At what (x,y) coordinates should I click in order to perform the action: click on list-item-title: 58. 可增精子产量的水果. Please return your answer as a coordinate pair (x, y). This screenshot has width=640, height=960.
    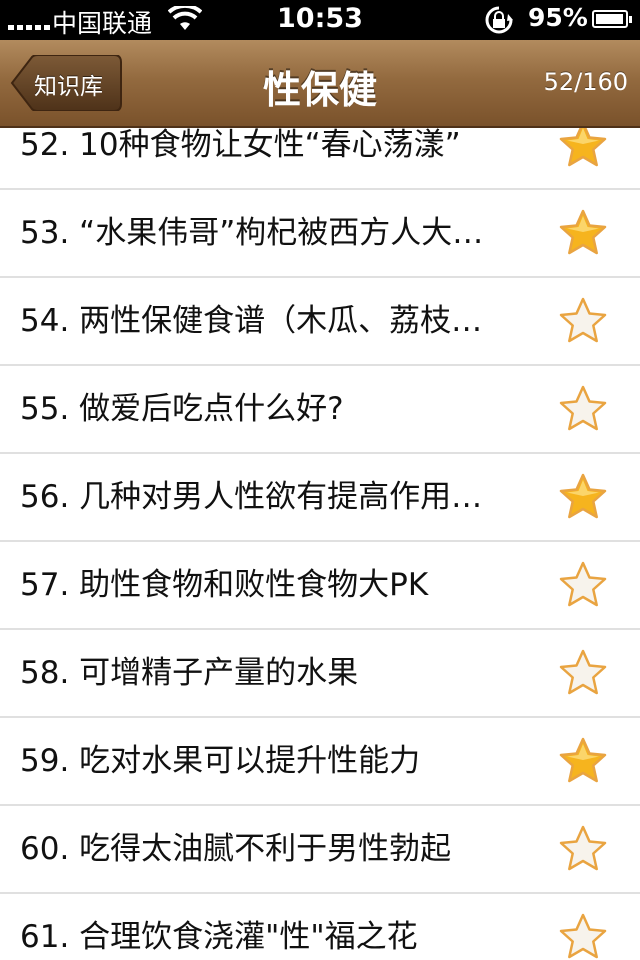
    Looking at the image, I should click on (189, 673).